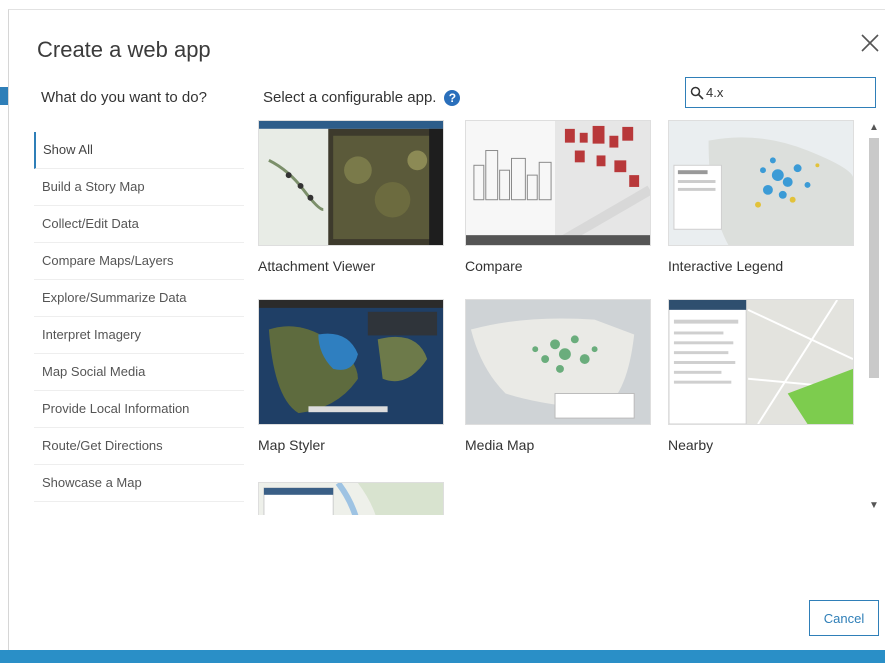 The image size is (885, 663). I want to click on left-heading: What do you want to do?, so click(124, 97).